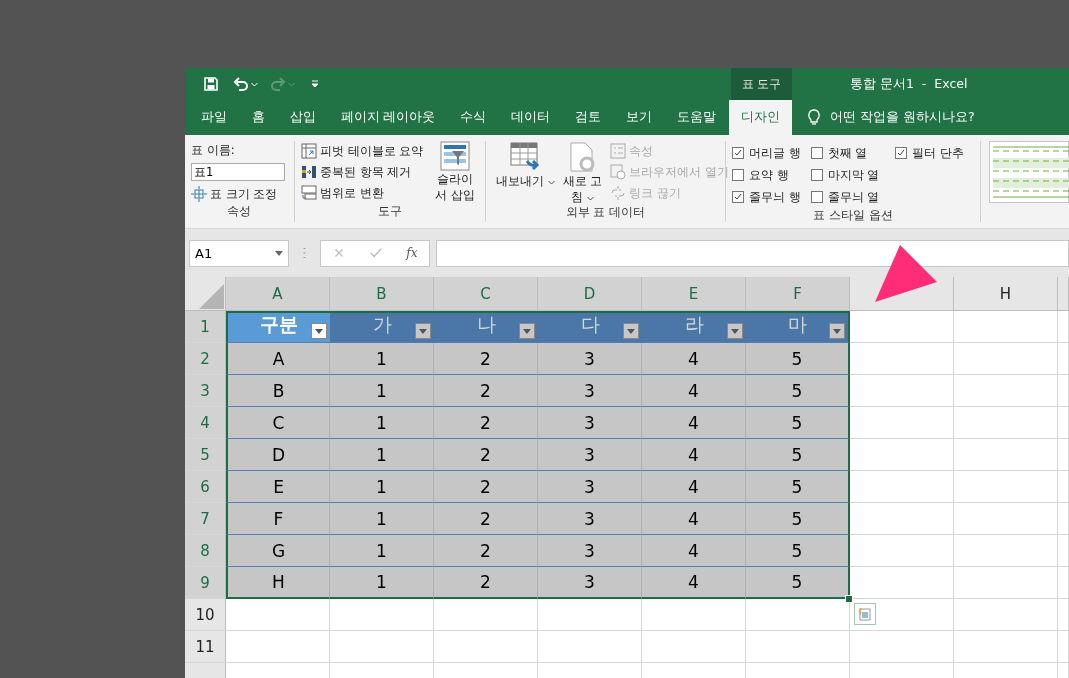  What do you see at coordinates (853, 197) in the screenshot?
I see `checkbox-label: 줄무늬 열` at bounding box center [853, 197].